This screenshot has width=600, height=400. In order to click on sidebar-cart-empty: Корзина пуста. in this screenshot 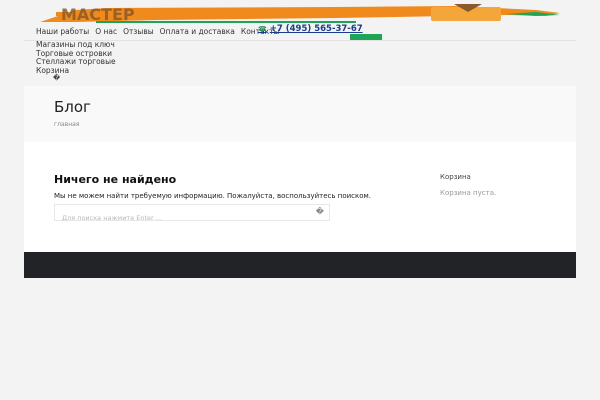, I will do `click(468, 193)`.